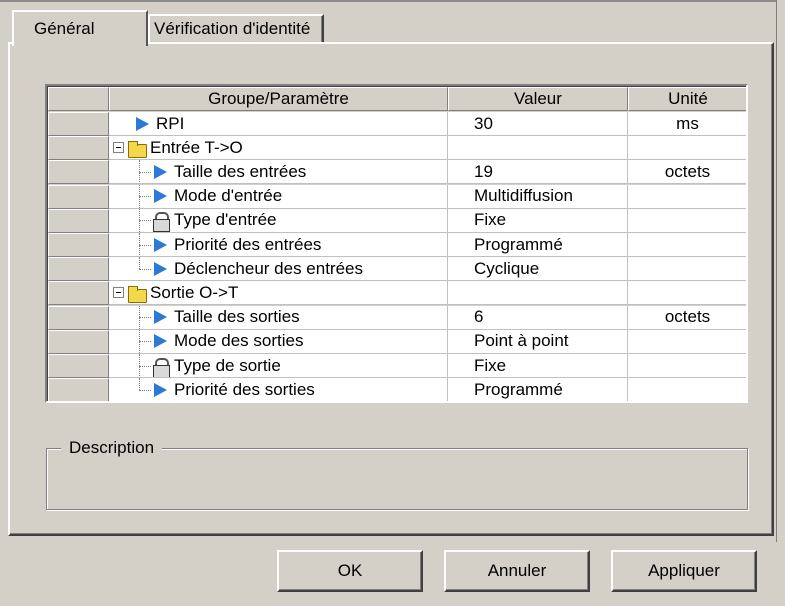  I want to click on table-row: Type d'entrée Fixe, so click(397, 220).